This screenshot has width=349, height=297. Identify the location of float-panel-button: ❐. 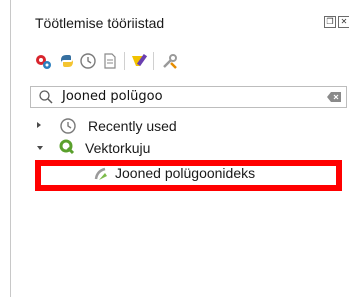
(330, 22).